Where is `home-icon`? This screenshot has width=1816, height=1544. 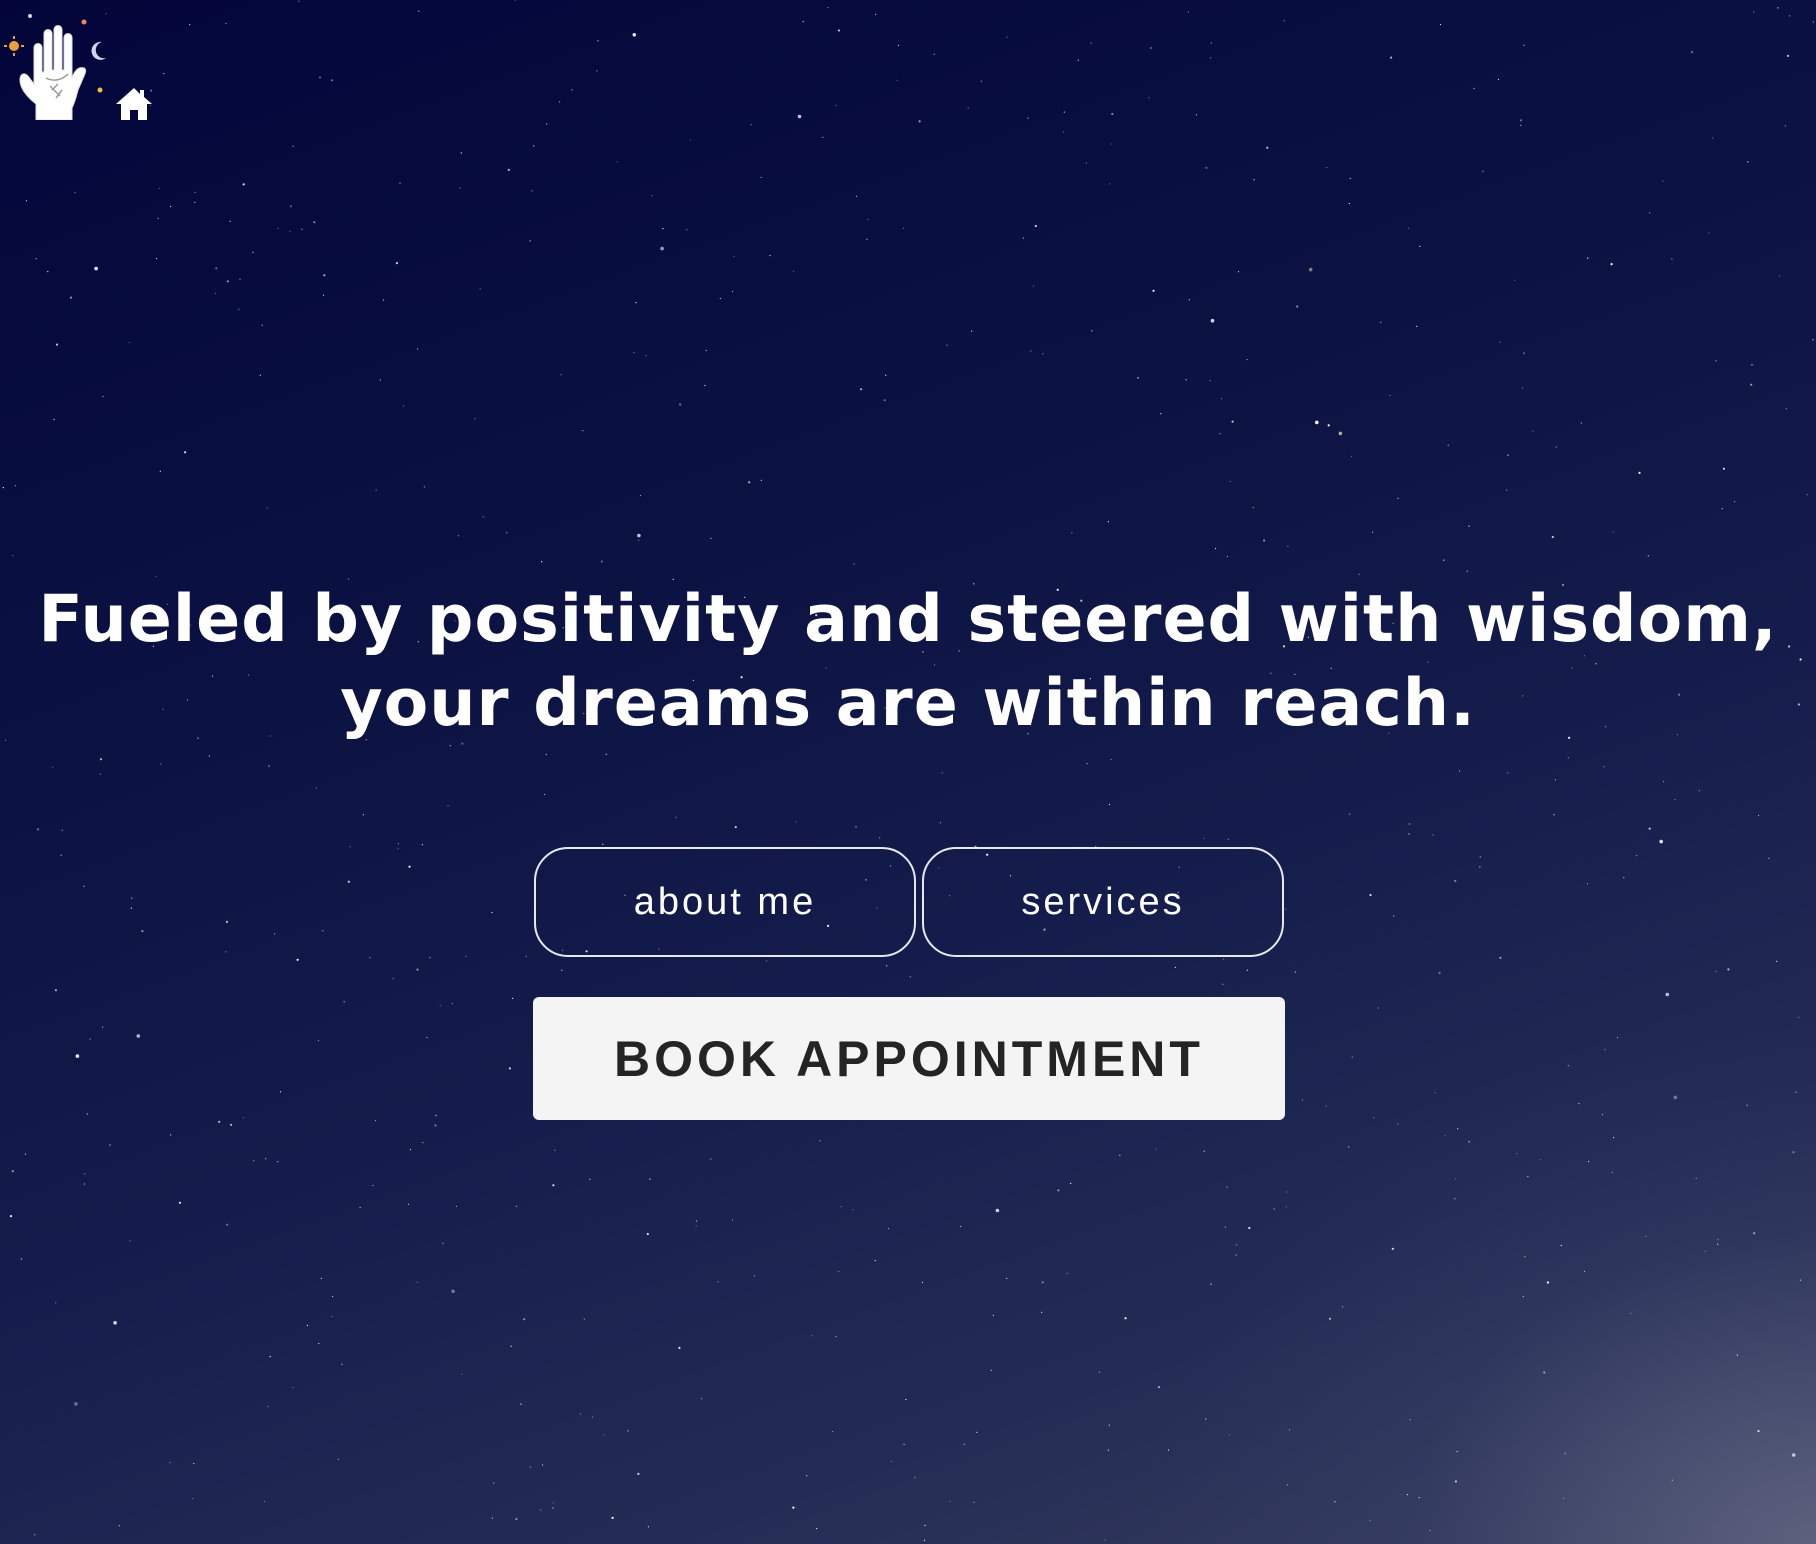
home-icon is located at coordinates (134, 104).